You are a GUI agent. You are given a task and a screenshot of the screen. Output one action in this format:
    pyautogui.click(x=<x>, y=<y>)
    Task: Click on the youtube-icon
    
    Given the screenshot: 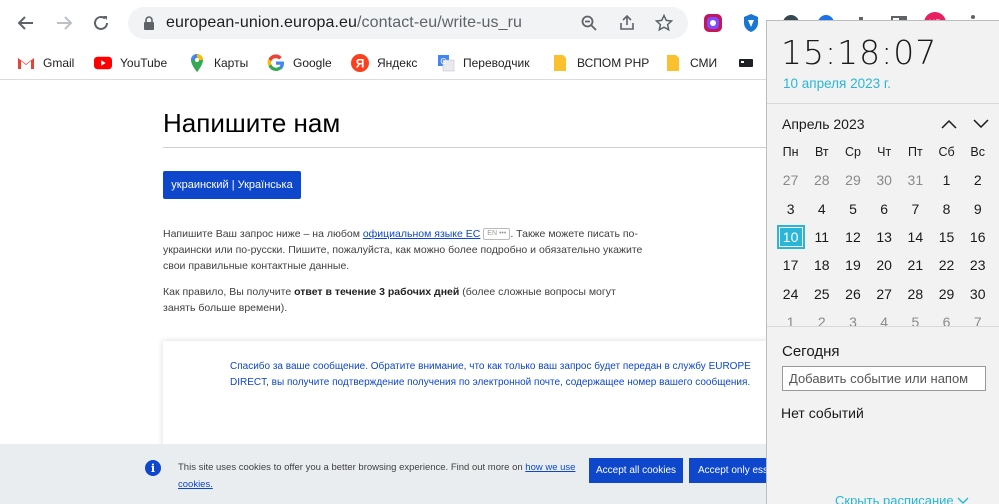 What is the action you would take?
    pyautogui.click(x=103, y=63)
    